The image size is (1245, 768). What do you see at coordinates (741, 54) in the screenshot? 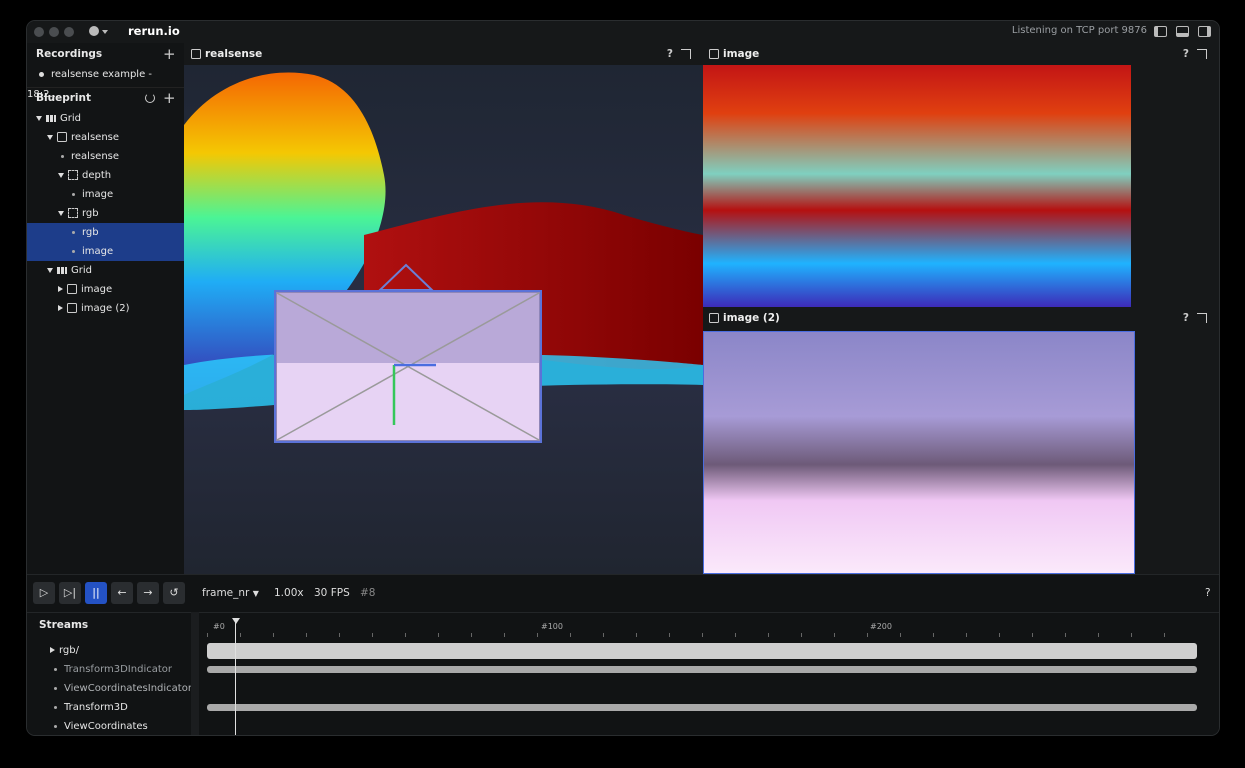
I see `image-view-title: image` at bounding box center [741, 54].